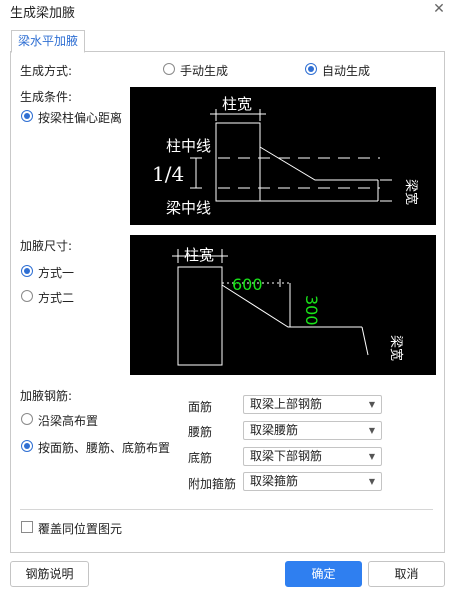 This screenshot has width=455, height=589. Describe the element at coordinates (274, 481) in the screenshot. I see `extra-stirrup-value: 取梁箍筋` at that location.